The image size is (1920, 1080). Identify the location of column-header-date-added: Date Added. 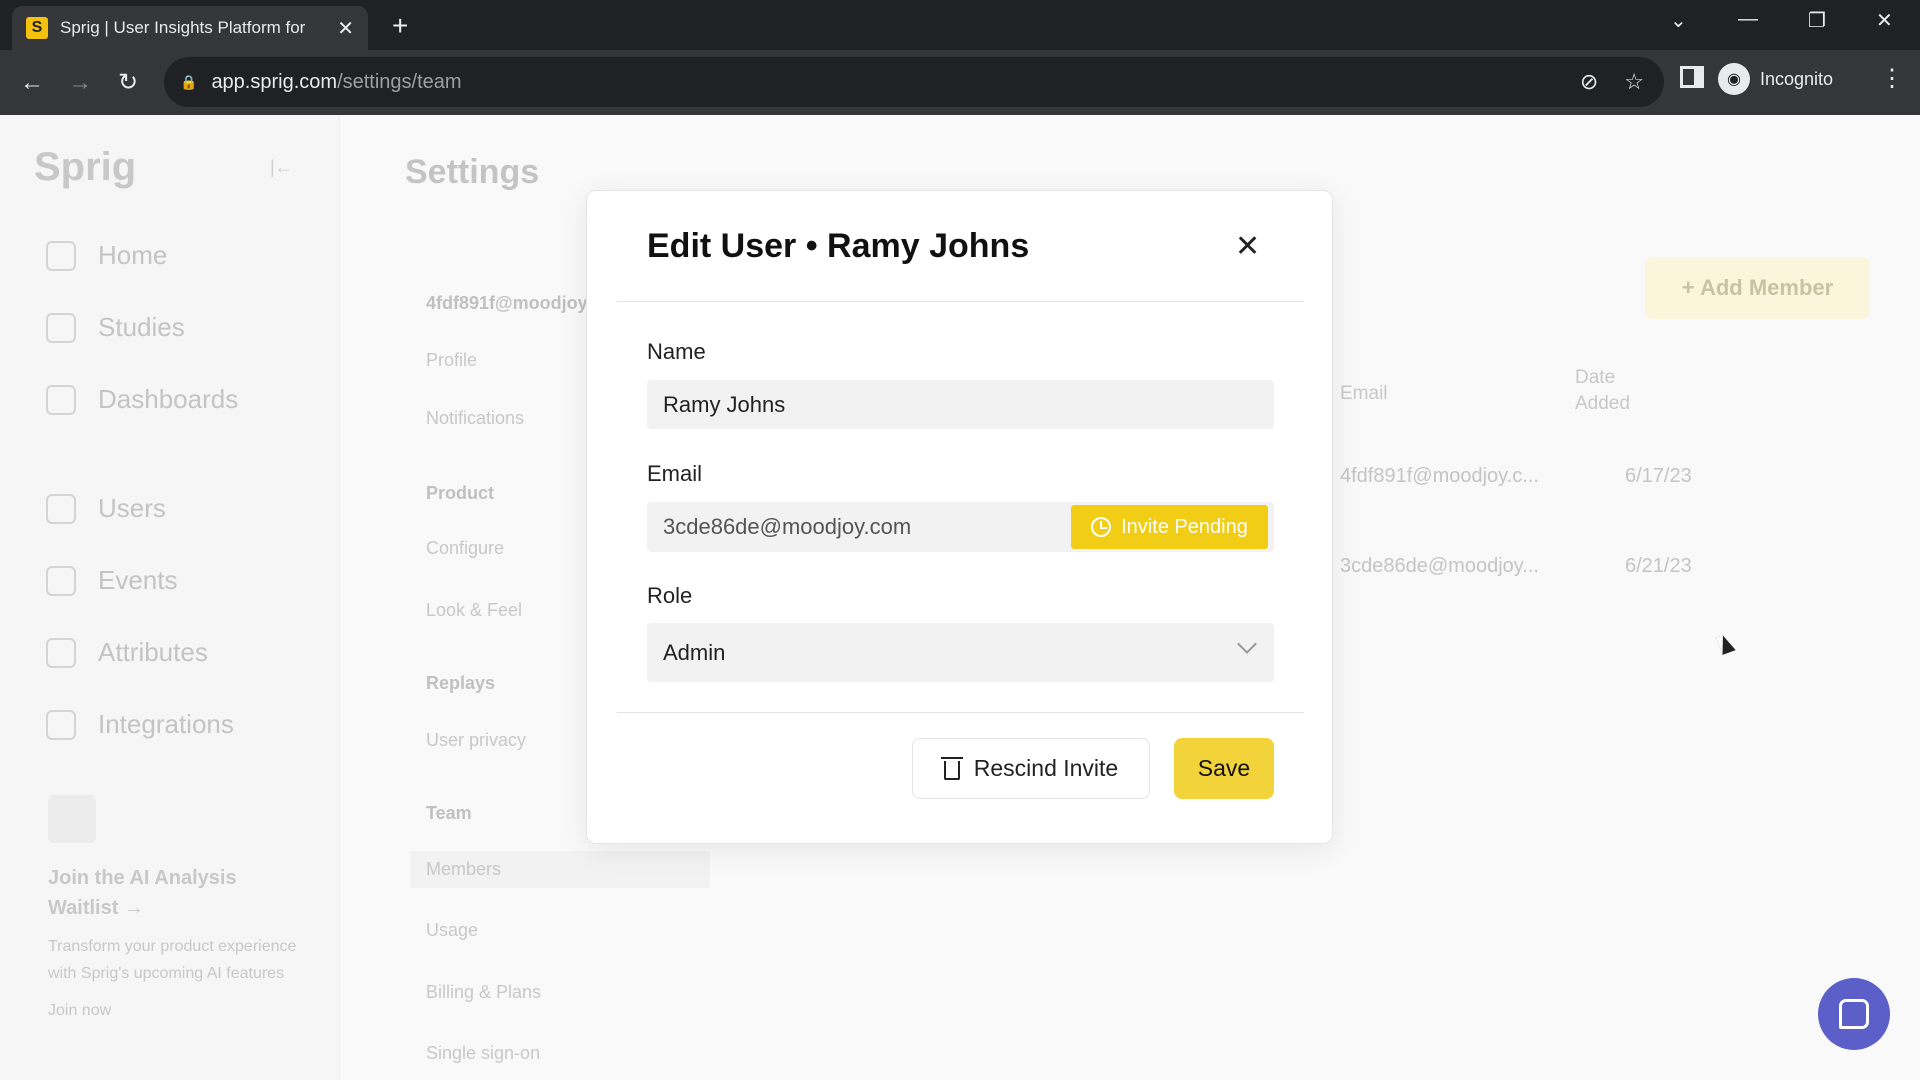
(1615, 391).